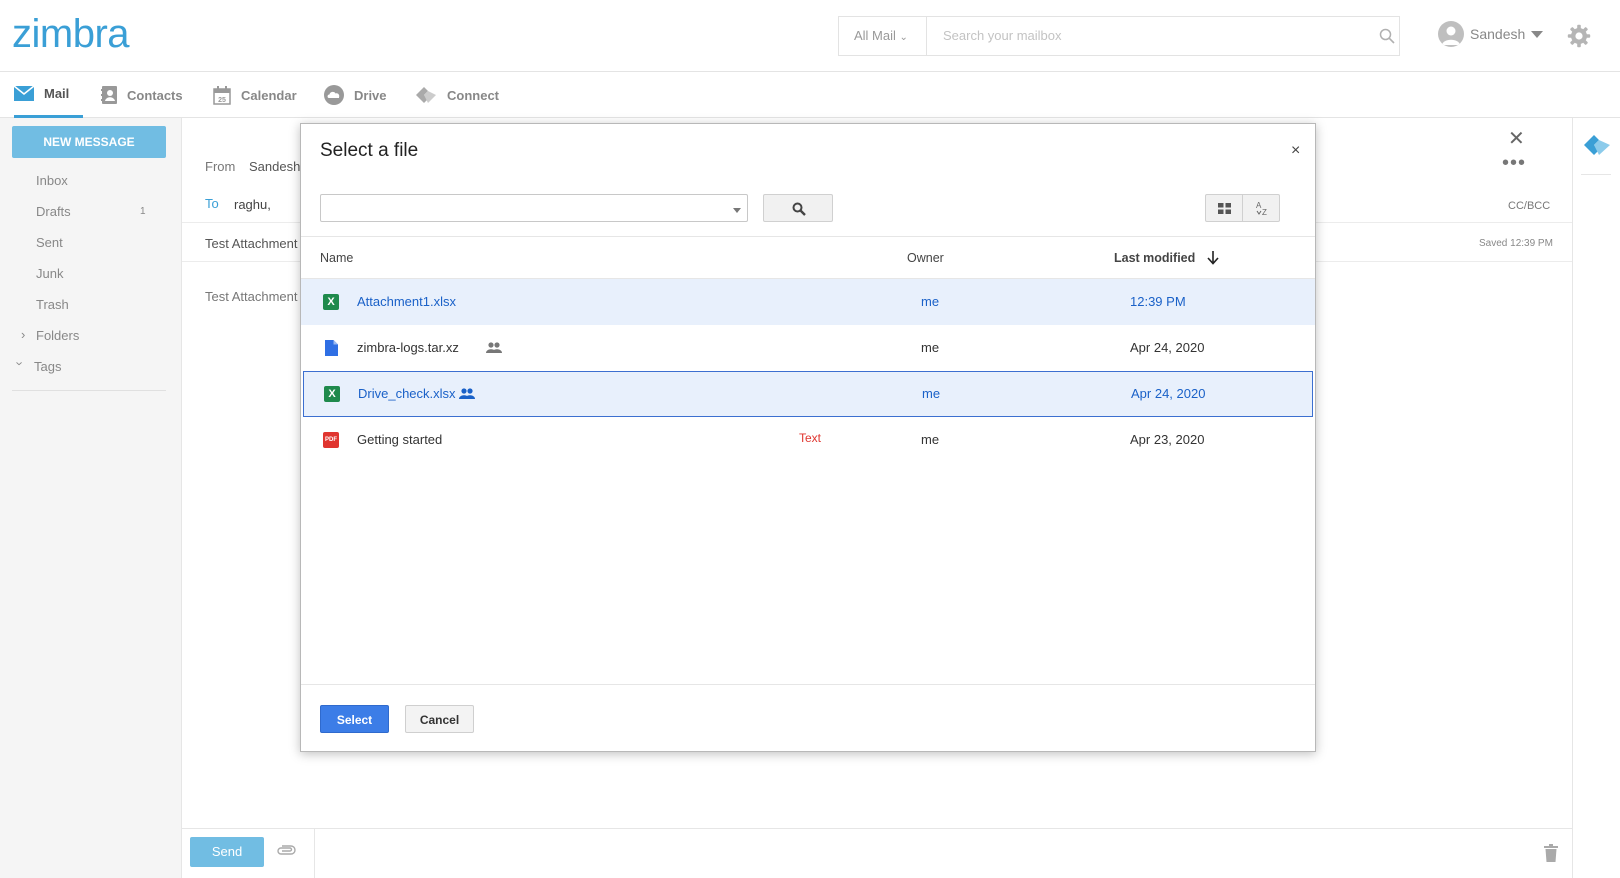  I want to click on subject-field: Test Attachment, so click(251, 243).